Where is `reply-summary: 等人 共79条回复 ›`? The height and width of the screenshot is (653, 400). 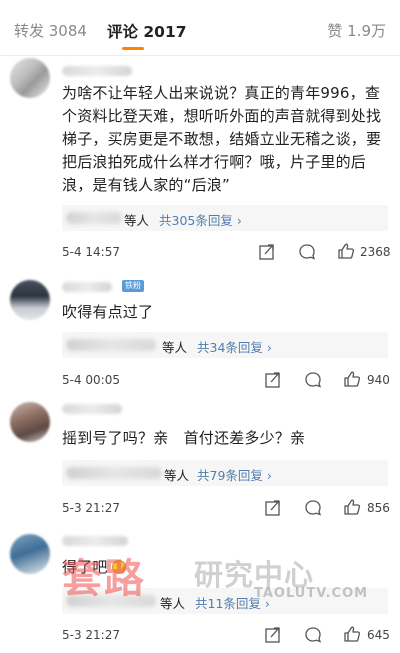 reply-summary: 等人 共79条回复 › is located at coordinates (225, 473).